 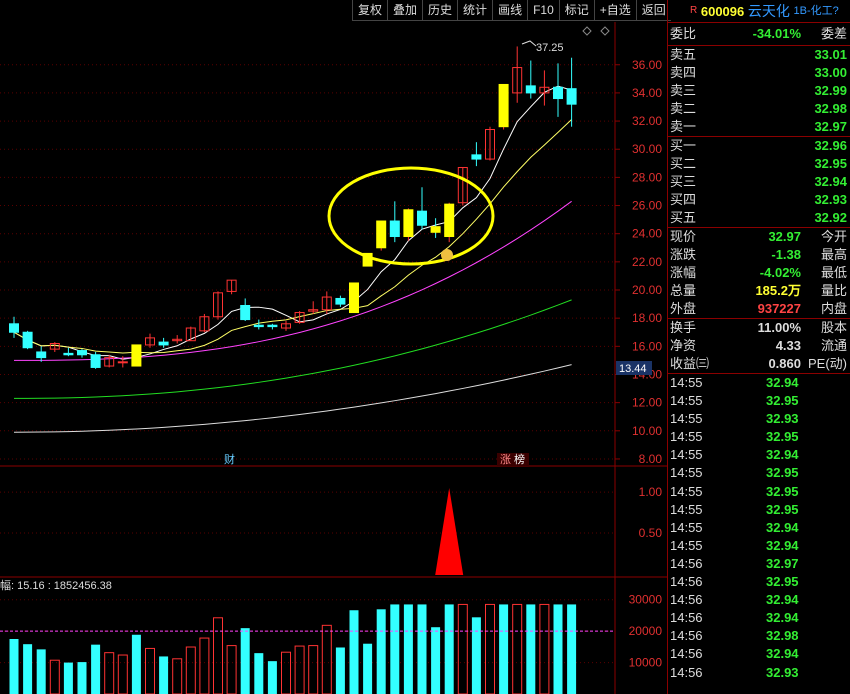 I want to click on tick-price: 32.98, so click(x=782, y=636).